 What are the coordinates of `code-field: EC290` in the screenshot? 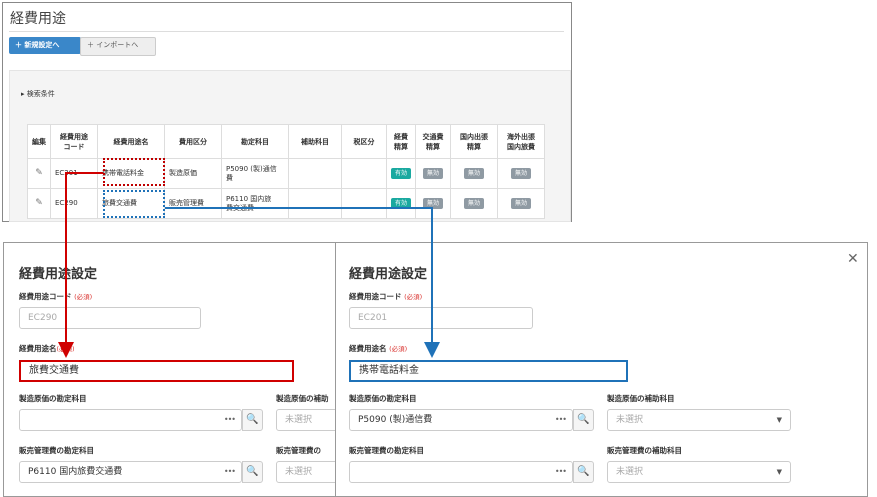 It's located at (110, 318).